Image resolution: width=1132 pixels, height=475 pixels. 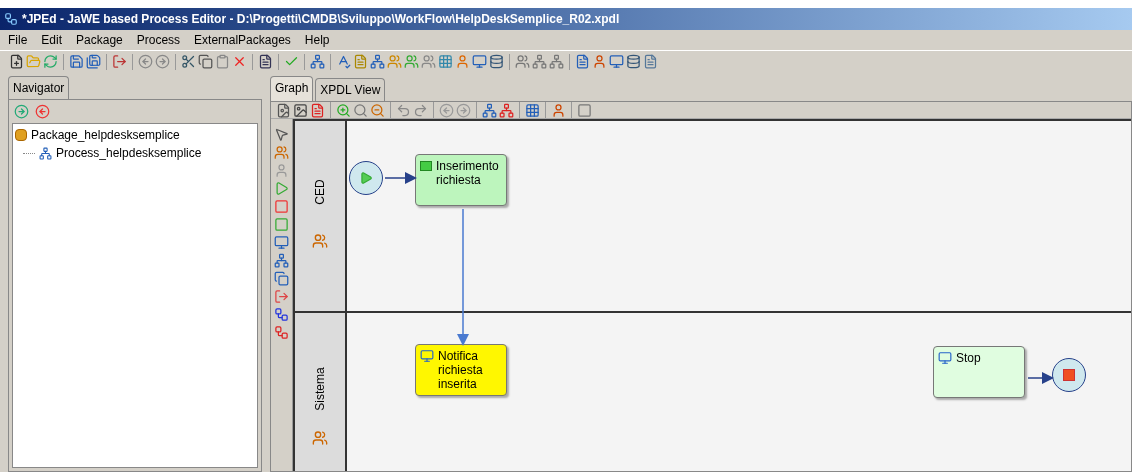 What do you see at coordinates (39, 87) in the screenshot?
I see `navigator-tab: Navigator` at bounding box center [39, 87].